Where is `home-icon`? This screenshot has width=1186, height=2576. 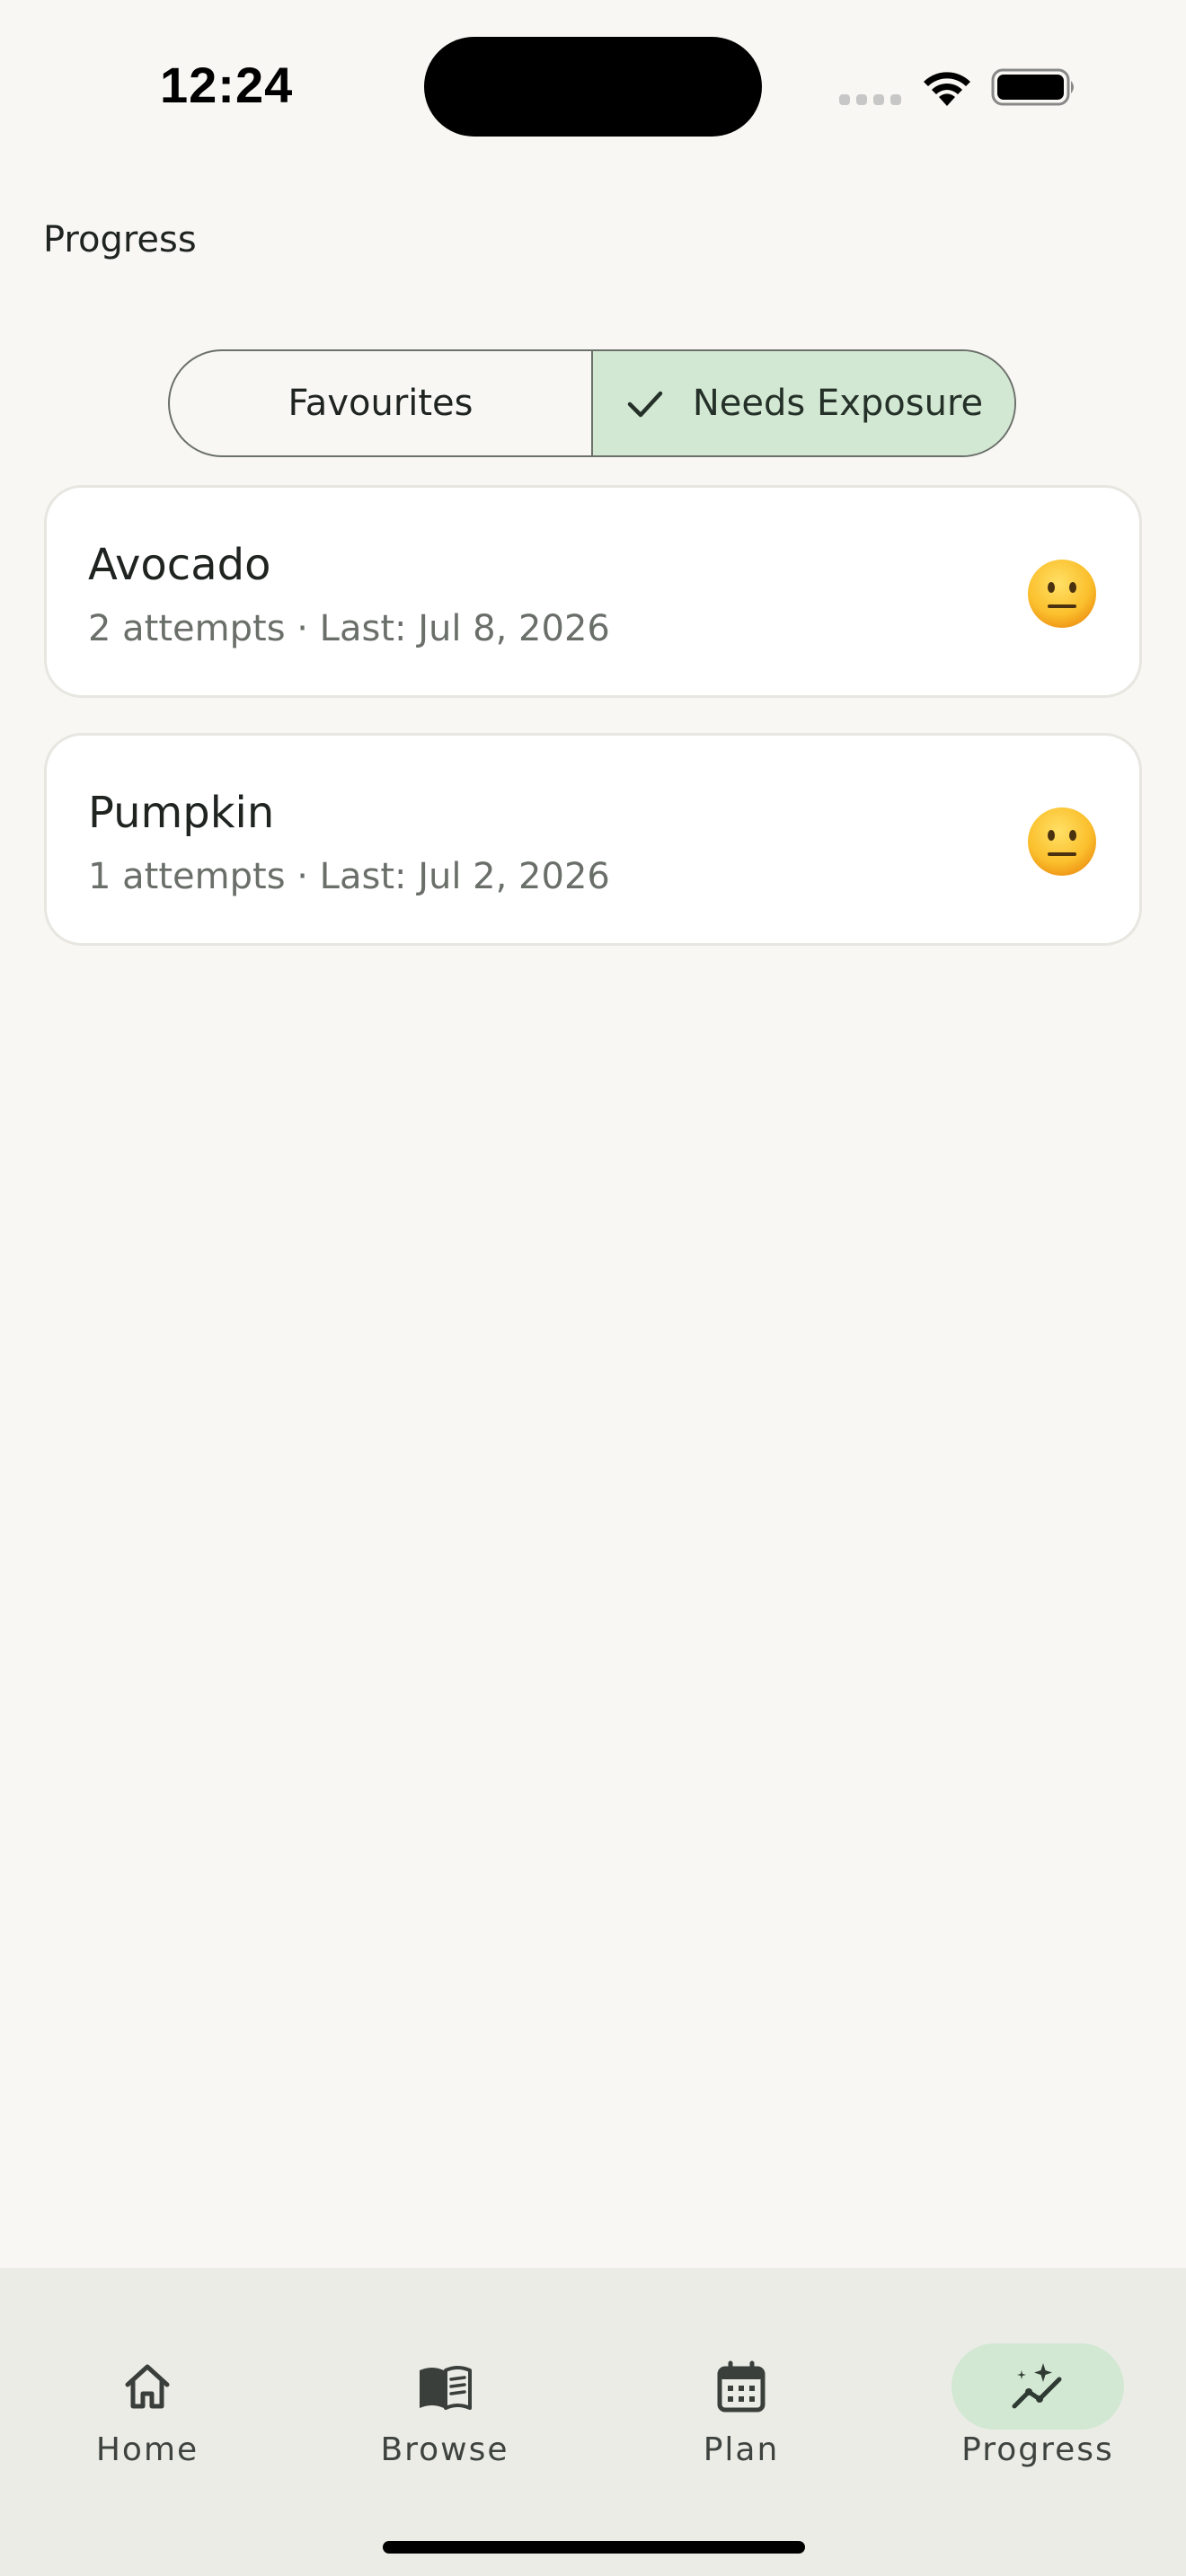 home-icon is located at coordinates (147, 2386).